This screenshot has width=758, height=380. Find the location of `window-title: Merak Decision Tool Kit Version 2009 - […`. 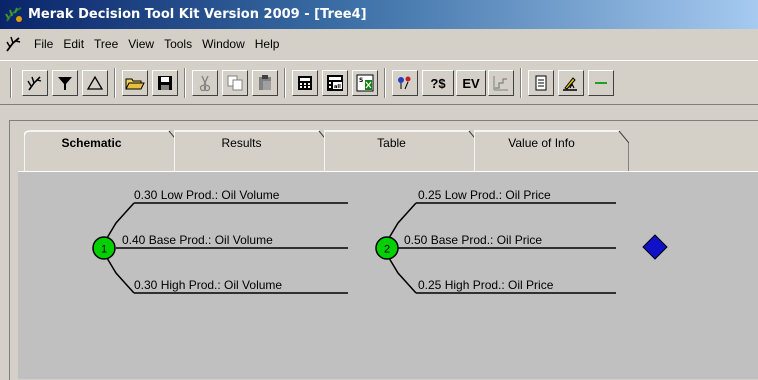

window-title: Merak Decision Tool Kit Version 2009 - [… is located at coordinates (197, 14).